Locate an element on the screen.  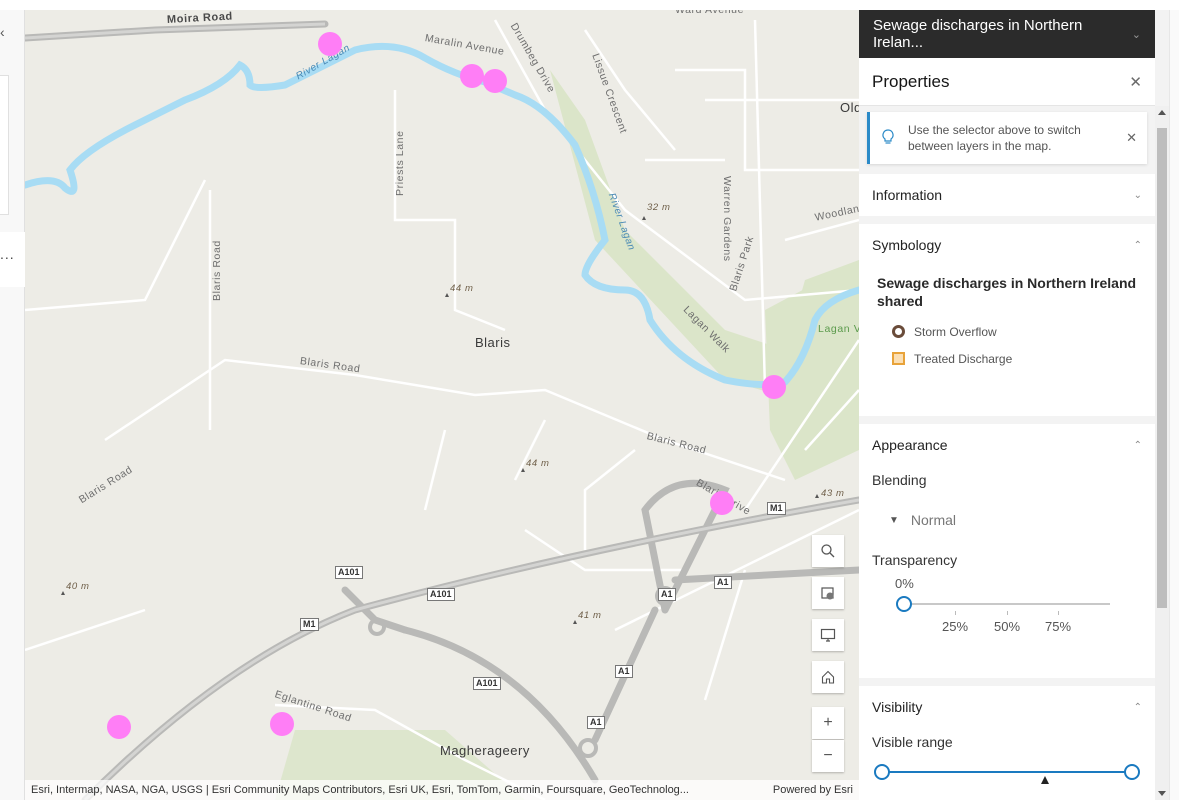
home-button is located at coordinates (828, 677).